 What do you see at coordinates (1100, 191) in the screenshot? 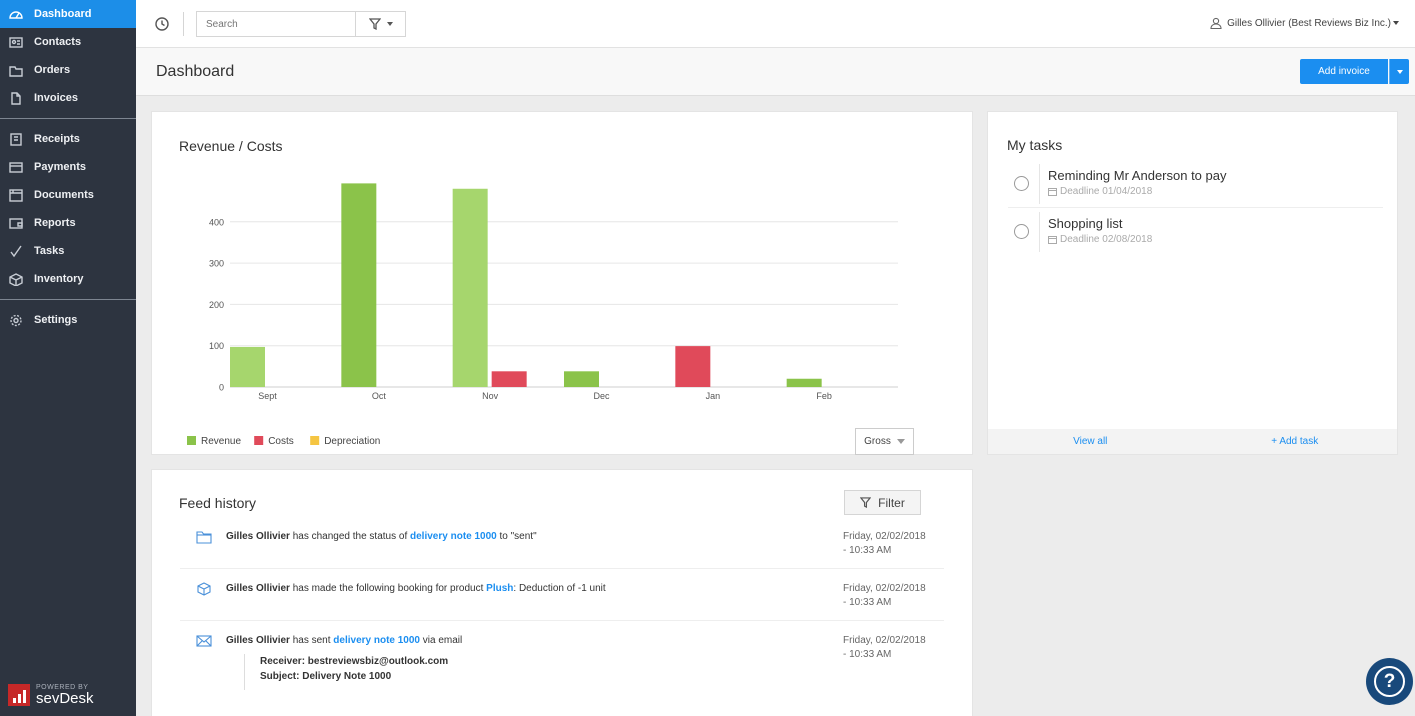
I see `task-deadline: Deadline 01/04/2018` at bounding box center [1100, 191].